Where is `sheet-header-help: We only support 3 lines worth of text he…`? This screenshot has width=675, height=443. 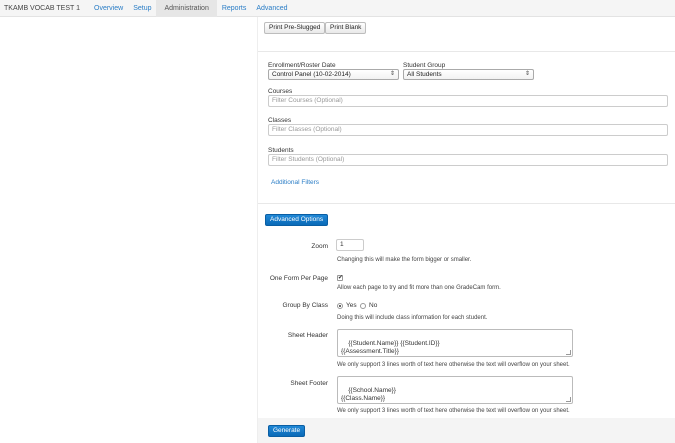
sheet-header-help: We only support 3 lines worth of text he… is located at coordinates (453, 365).